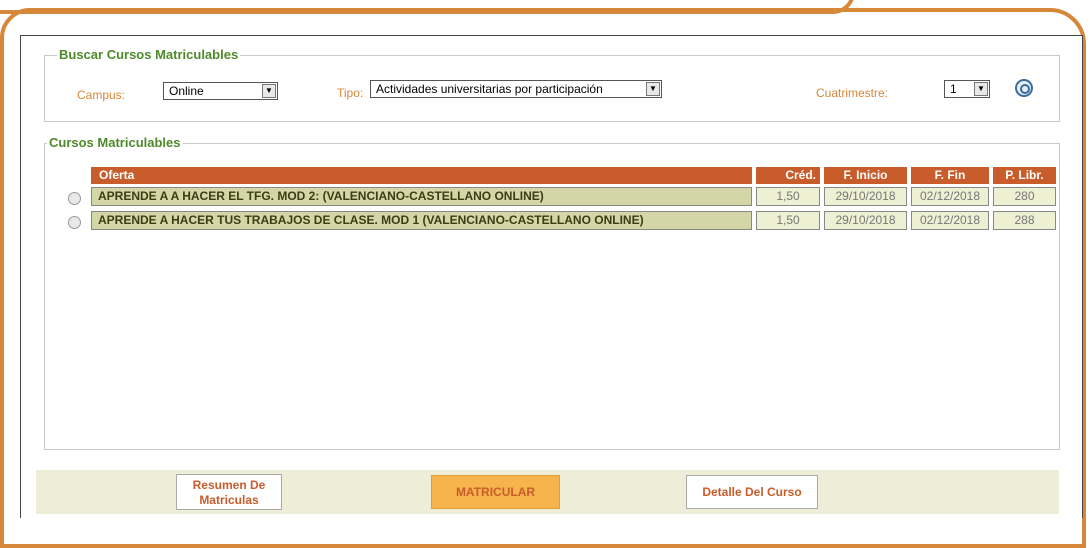  I want to click on campus-label: Campus:, so click(101, 95).